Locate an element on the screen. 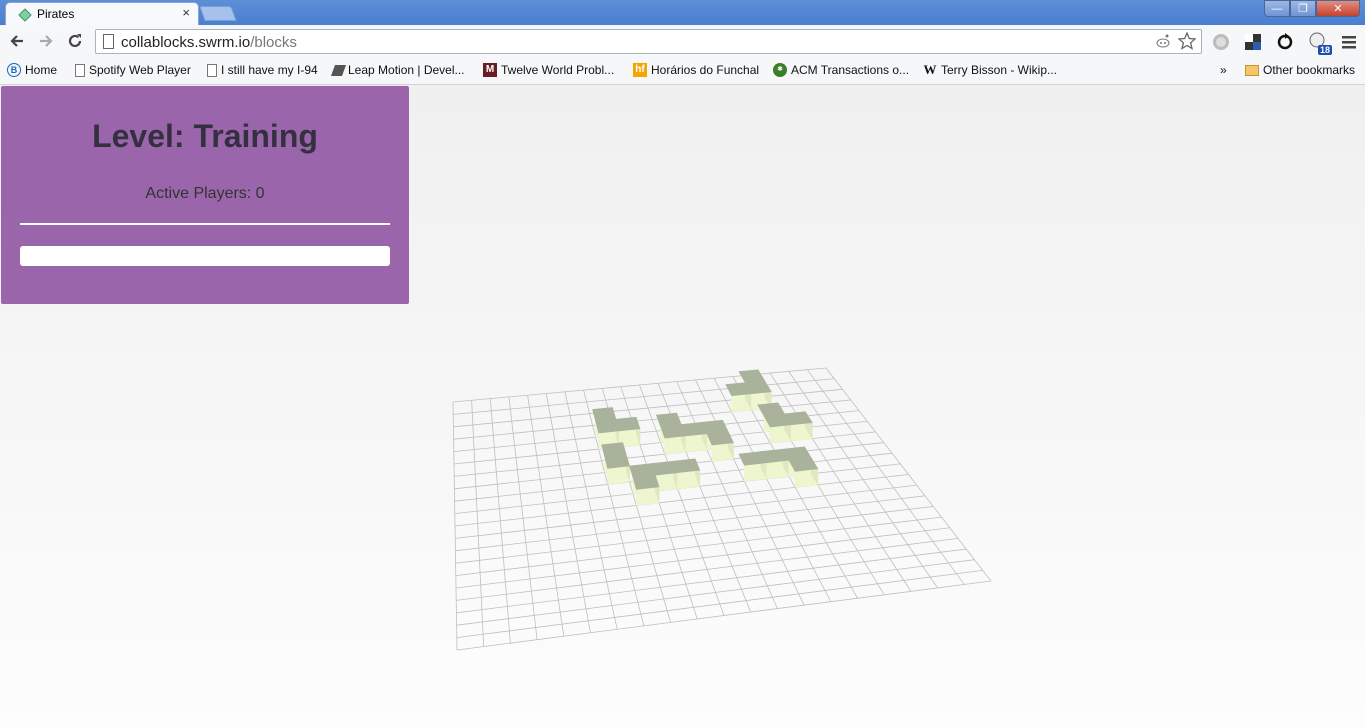  bookmark-horarios: hf Horários do Funchal is located at coordinates (696, 70).